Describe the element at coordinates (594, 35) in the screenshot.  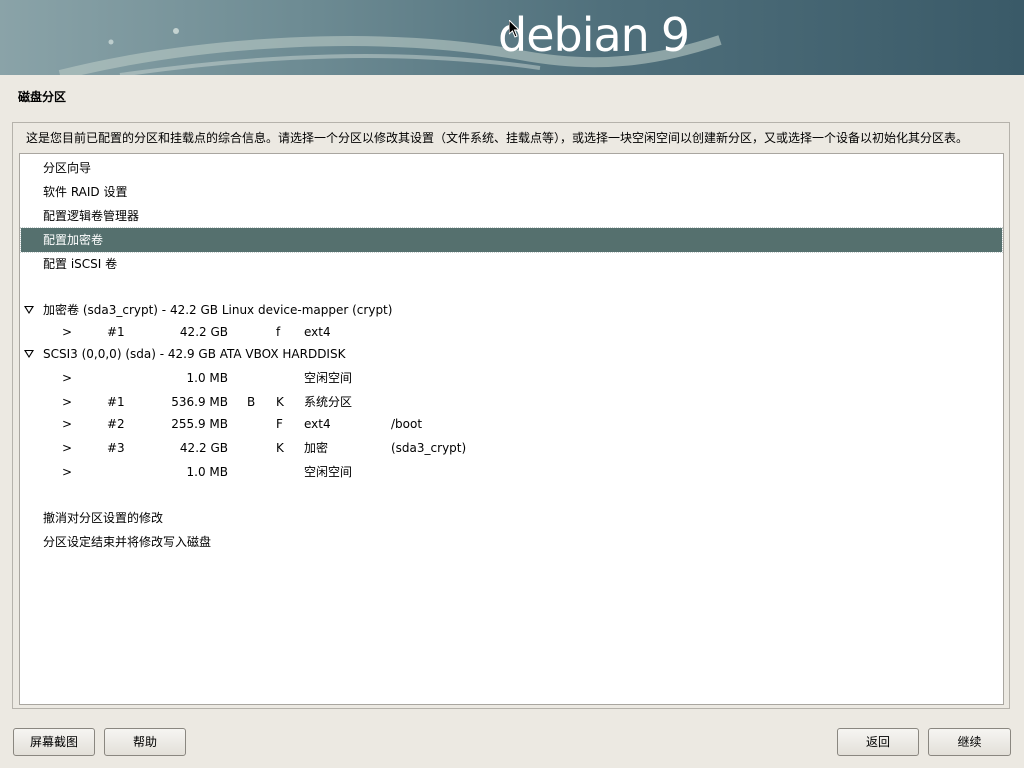
I see `debian-logo: debian 9` at that location.